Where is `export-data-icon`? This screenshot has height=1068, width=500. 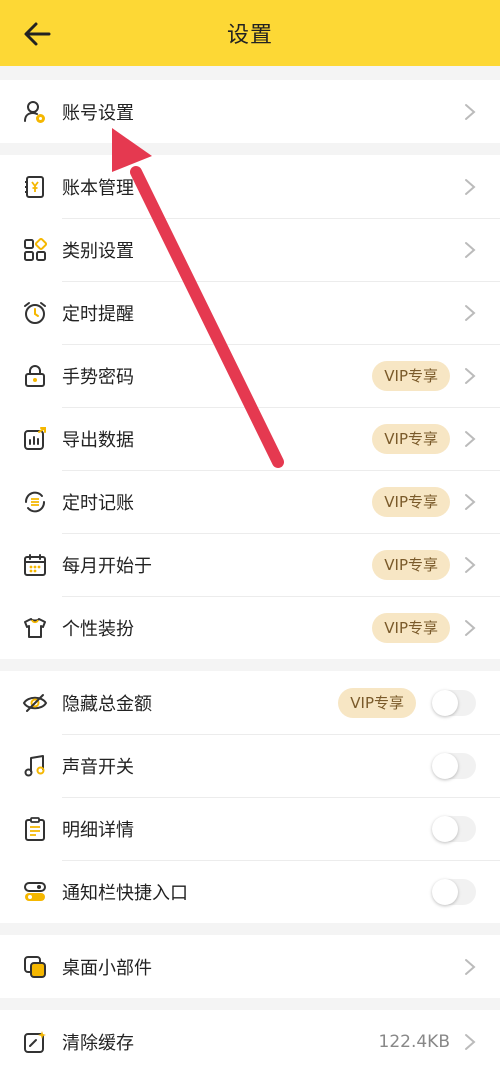 export-data-icon is located at coordinates (35, 439).